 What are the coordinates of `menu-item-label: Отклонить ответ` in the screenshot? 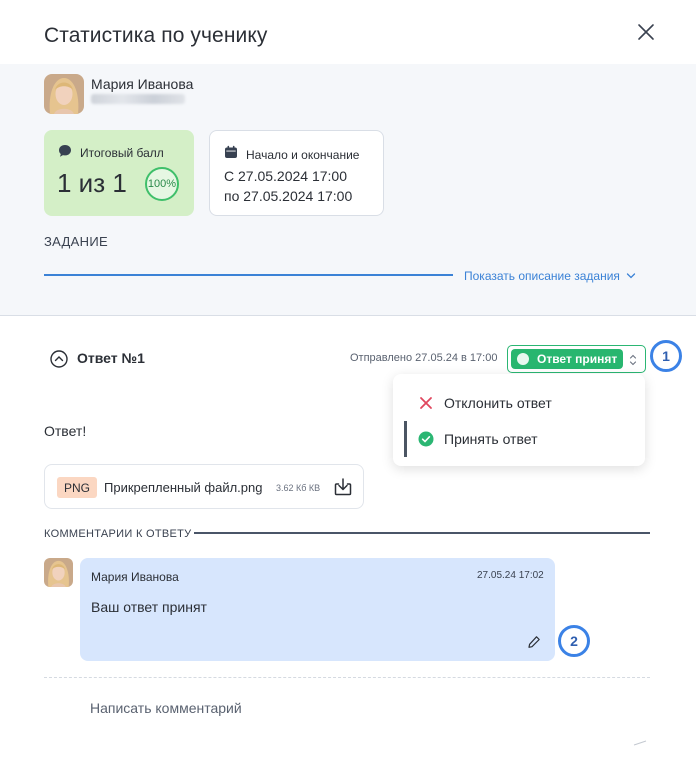 It's located at (498, 403).